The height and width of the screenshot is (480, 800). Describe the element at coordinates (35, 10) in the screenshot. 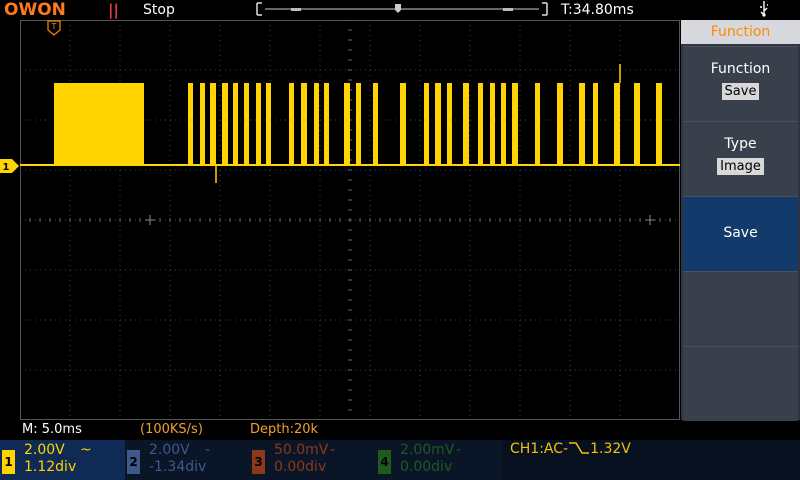

I see `brand-logo: OWON` at that location.